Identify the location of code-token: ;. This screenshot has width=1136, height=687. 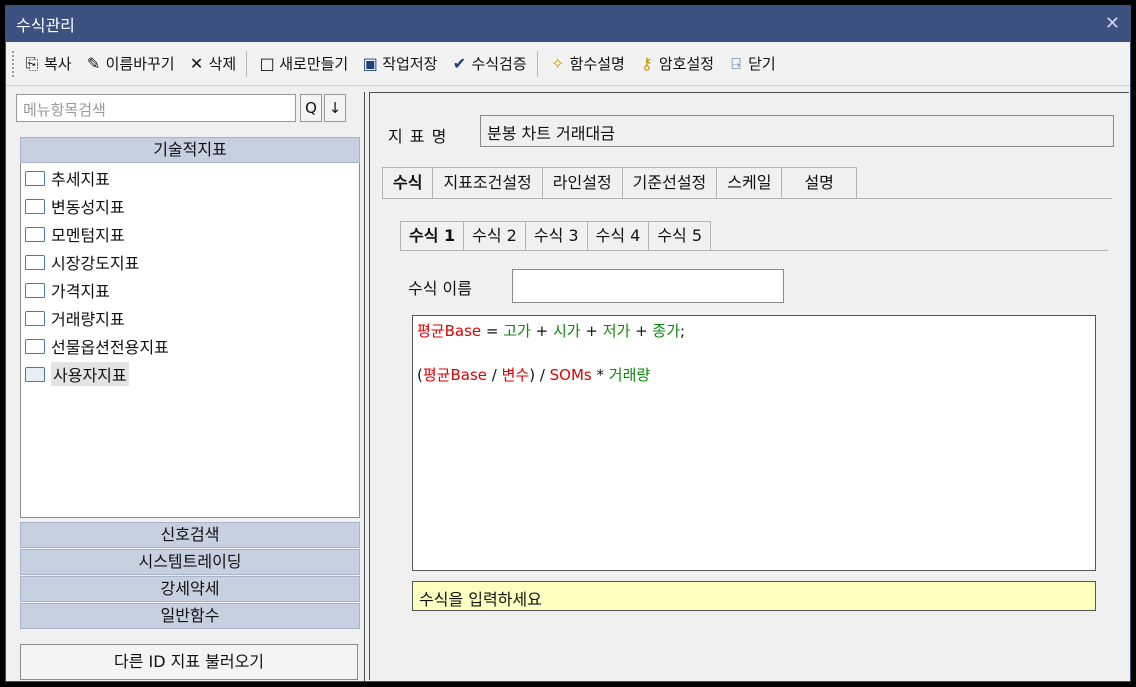
(683, 331).